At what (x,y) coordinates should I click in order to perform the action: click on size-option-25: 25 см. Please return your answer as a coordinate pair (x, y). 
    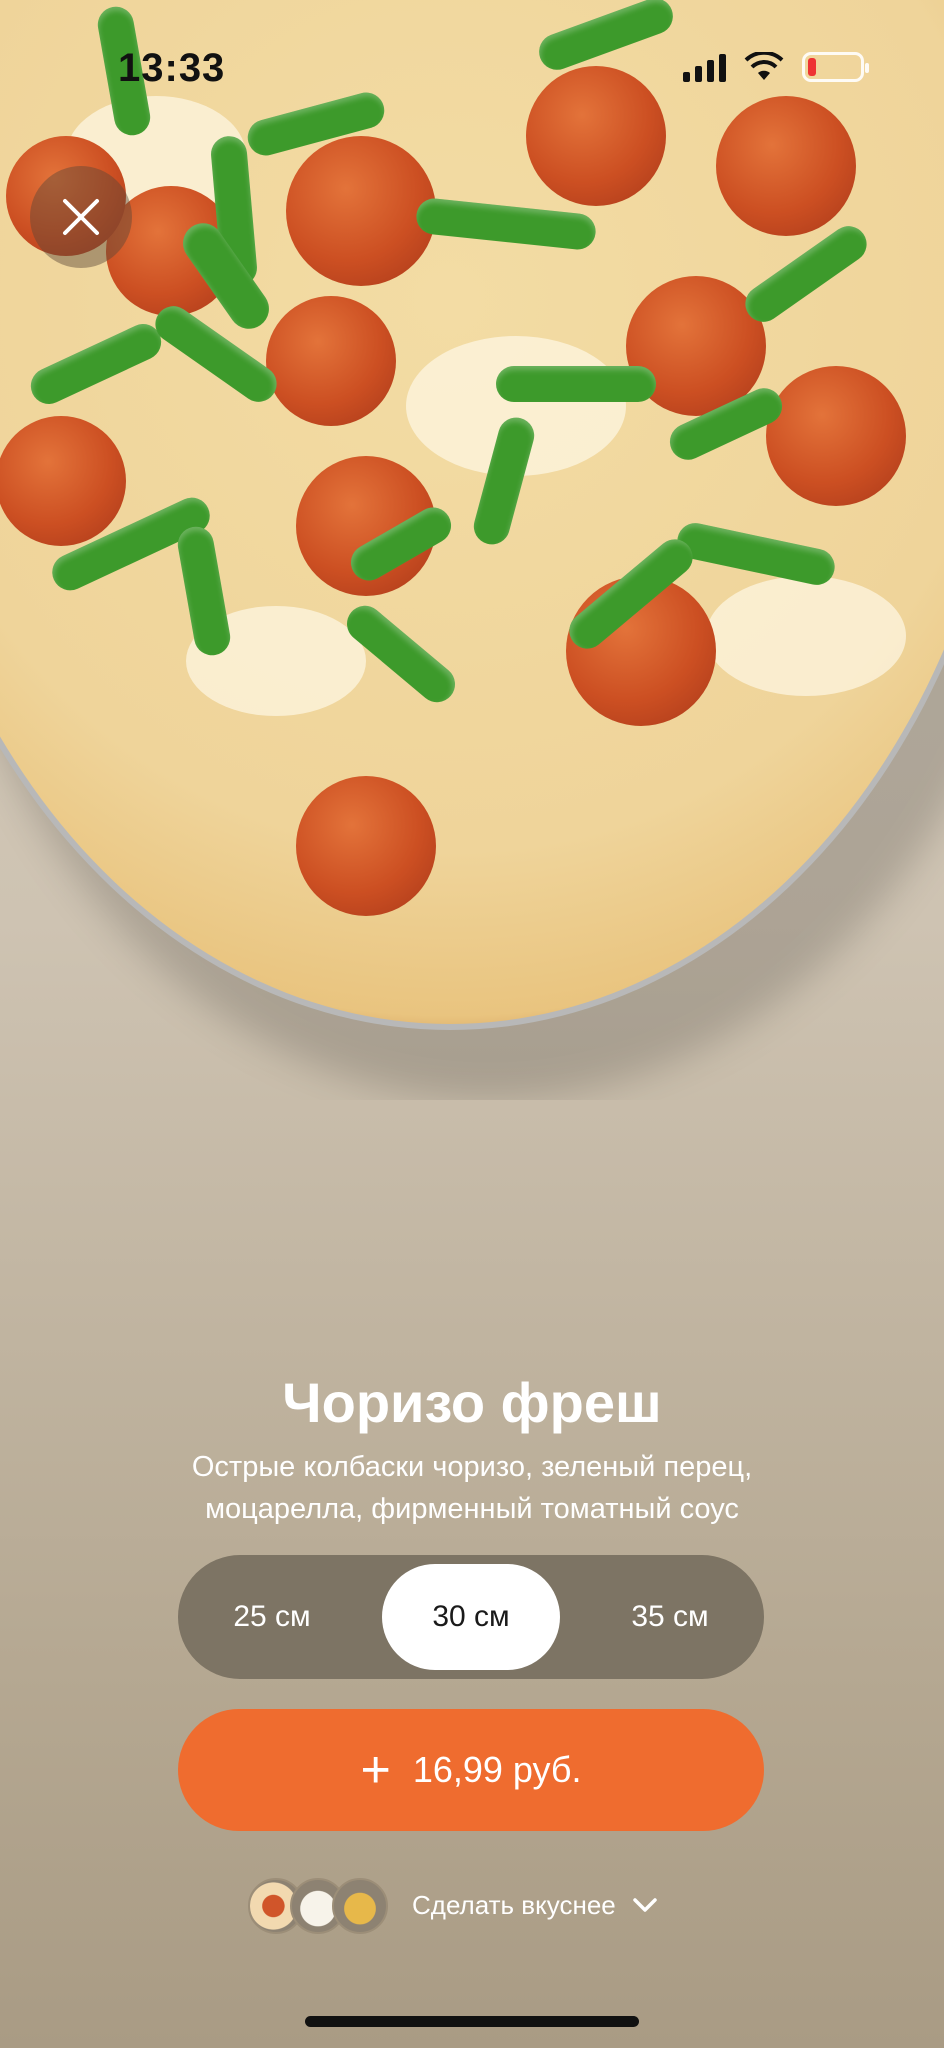
    Looking at the image, I should click on (272, 1617).